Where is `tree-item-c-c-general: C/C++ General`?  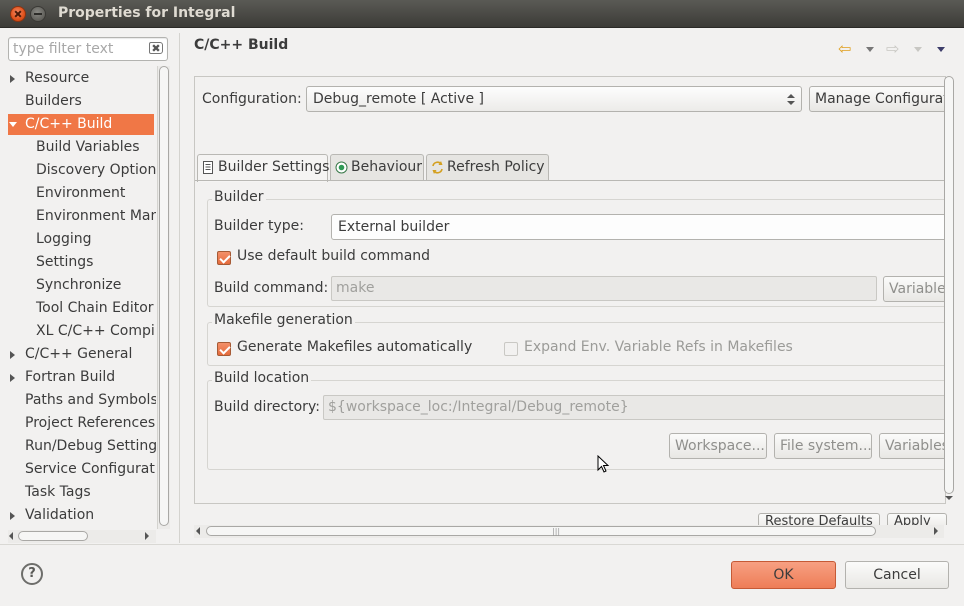
tree-item-c-c-general: C/C++ General is located at coordinates (71, 354).